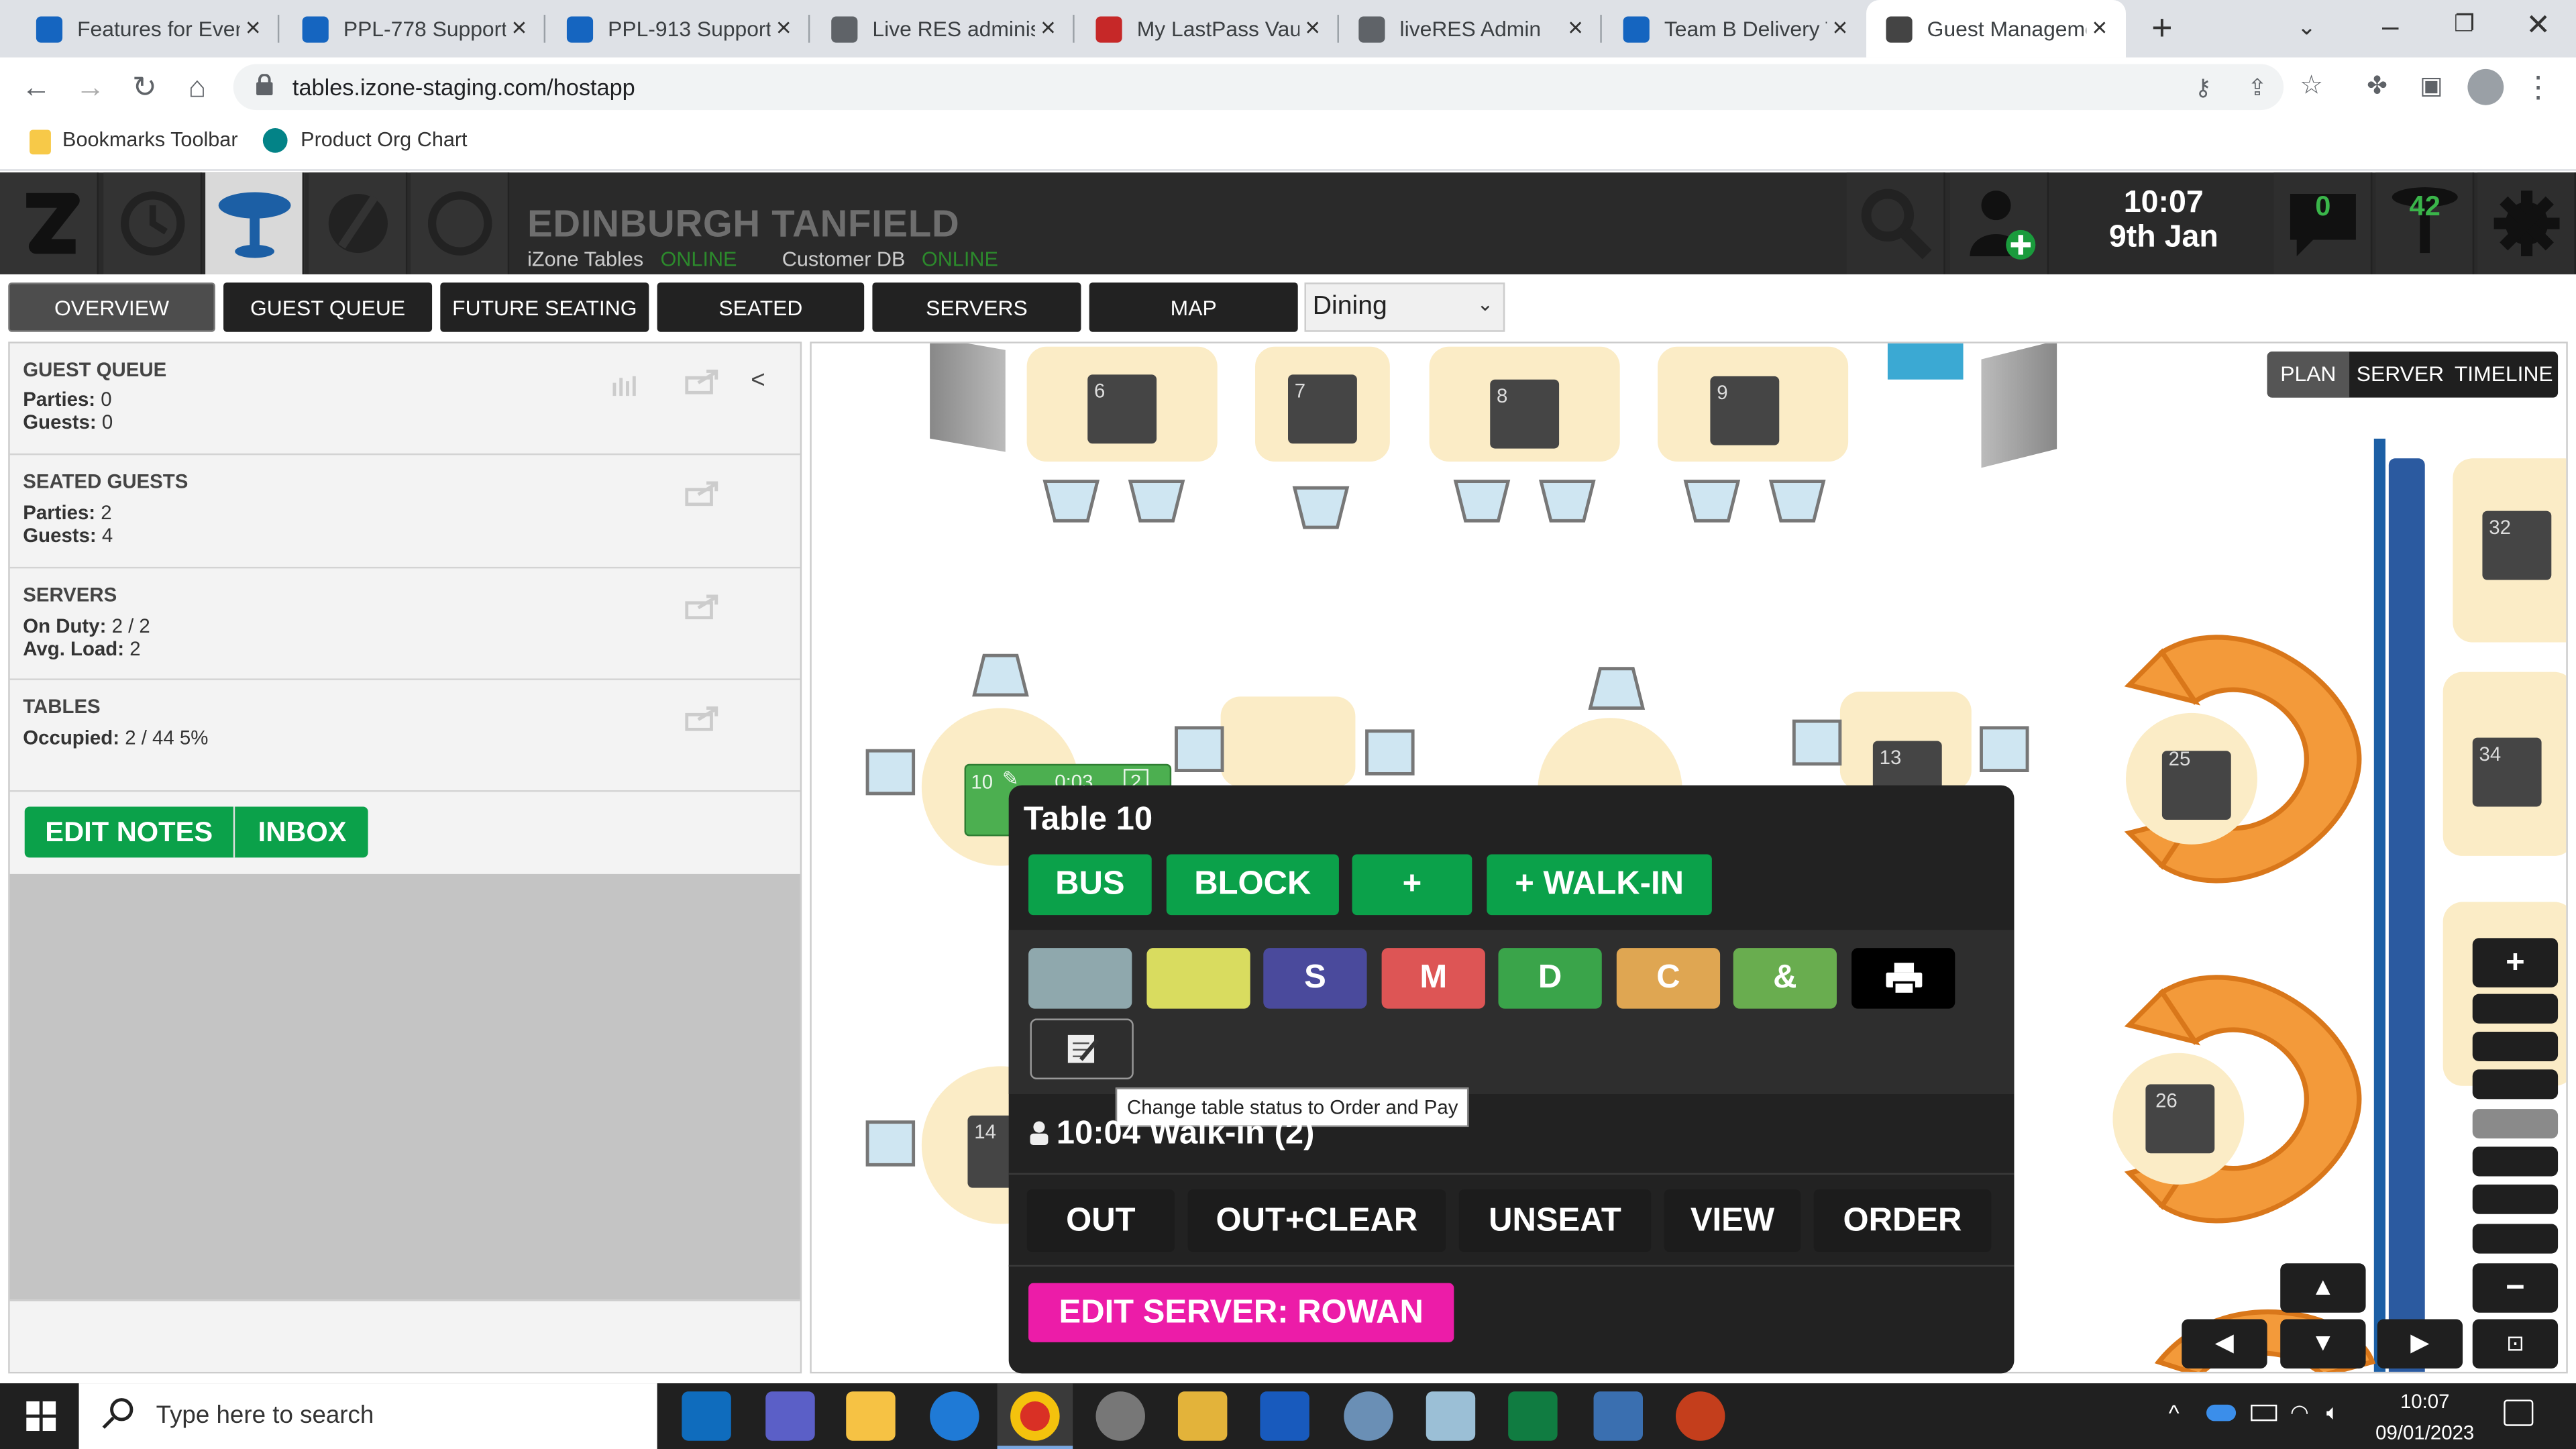  I want to click on taskbar-time: 10:07, so click(2425, 1401).